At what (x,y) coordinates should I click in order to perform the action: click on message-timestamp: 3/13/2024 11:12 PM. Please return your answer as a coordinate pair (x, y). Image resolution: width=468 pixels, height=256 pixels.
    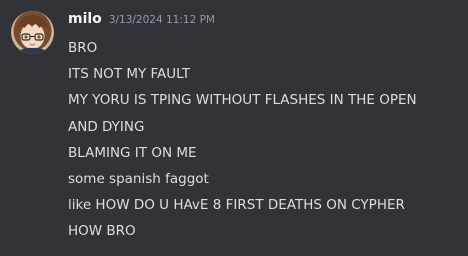
    Looking at the image, I should click on (161, 20).